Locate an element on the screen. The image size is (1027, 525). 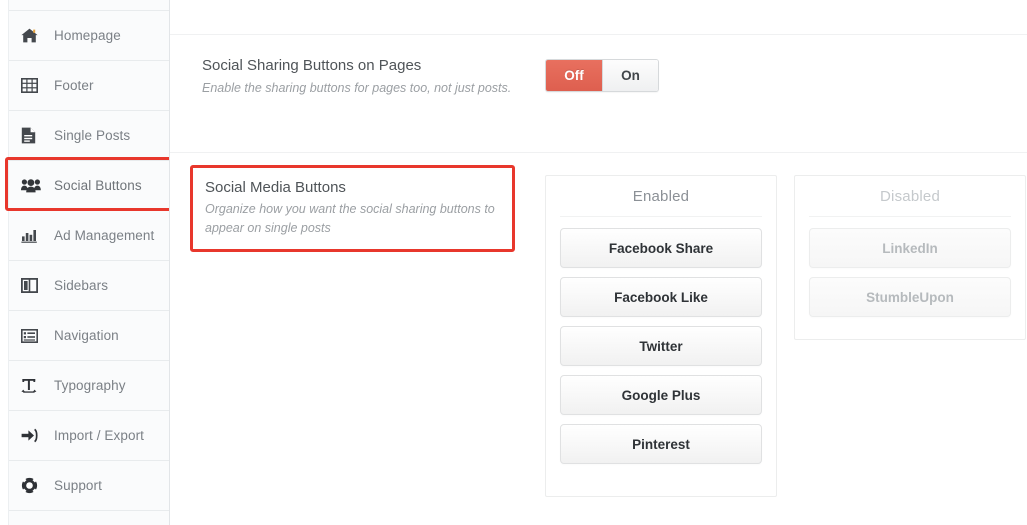
bar-chart-icon is located at coordinates (32, 236).